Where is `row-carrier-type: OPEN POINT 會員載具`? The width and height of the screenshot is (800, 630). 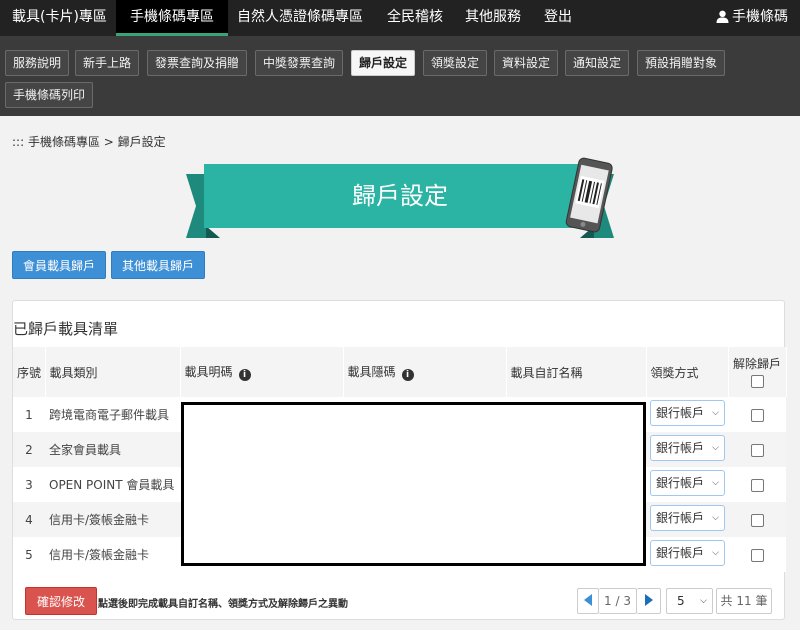
row-carrier-type: OPEN POINT 會員載具 is located at coordinates (112, 484).